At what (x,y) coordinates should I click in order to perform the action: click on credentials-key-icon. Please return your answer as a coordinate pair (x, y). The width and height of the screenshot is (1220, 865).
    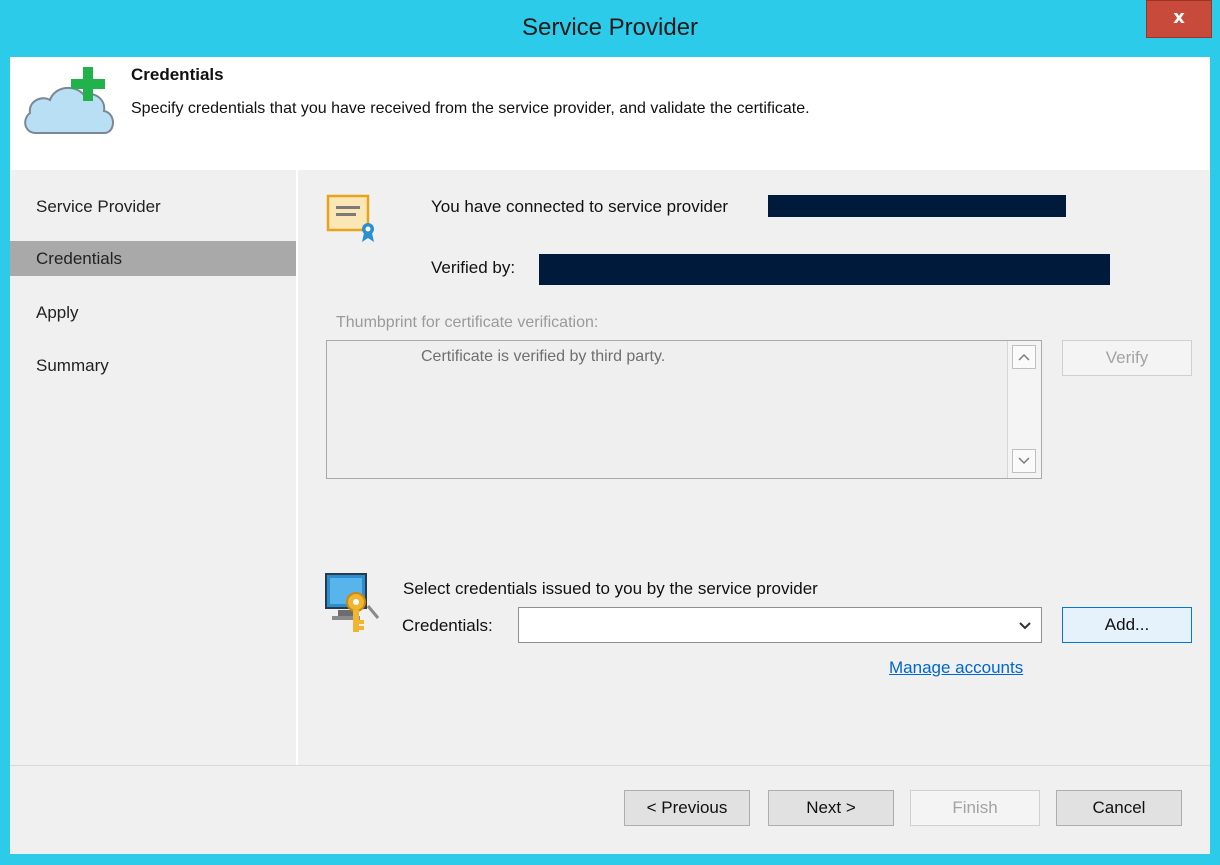
    Looking at the image, I should click on (352, 602).